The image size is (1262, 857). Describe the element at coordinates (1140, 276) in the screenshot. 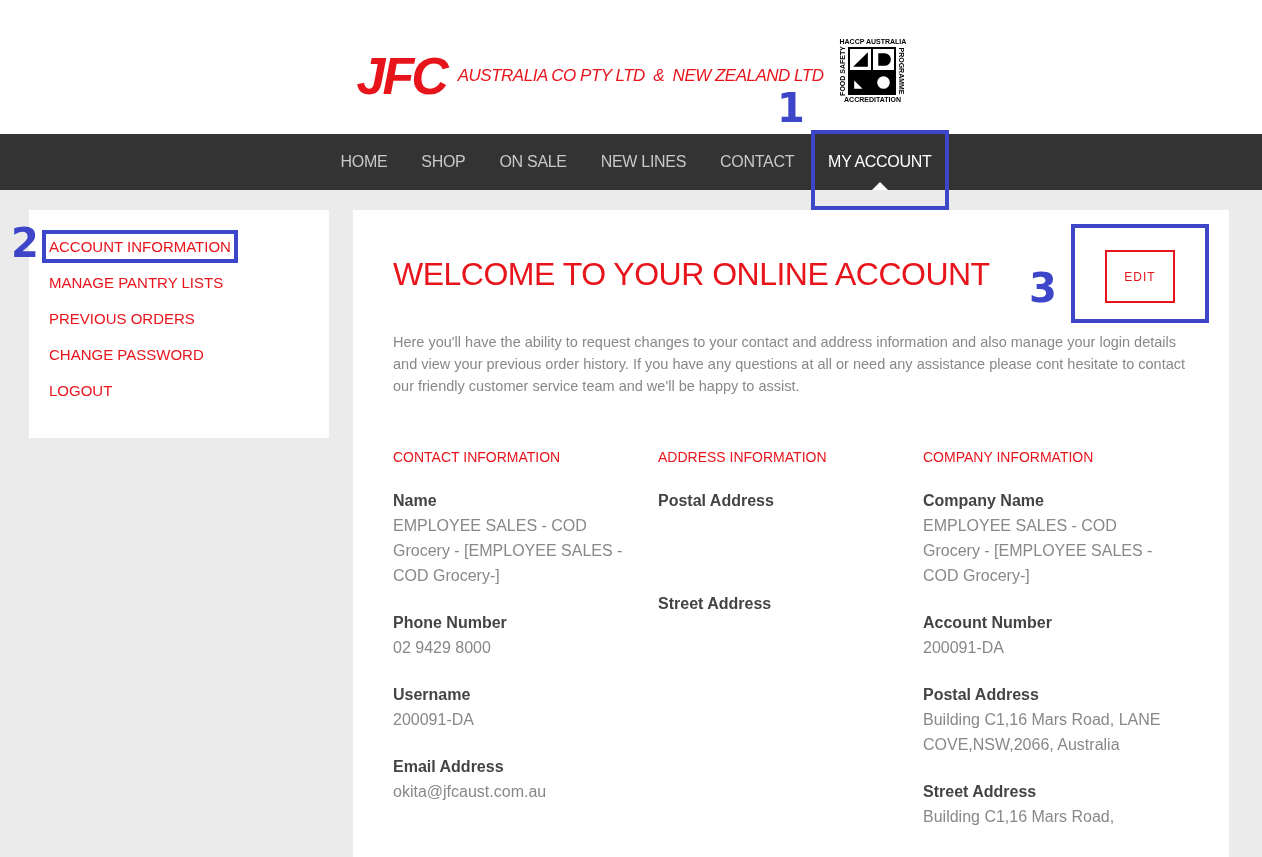

I see `edit-button: EDIT` at that location.